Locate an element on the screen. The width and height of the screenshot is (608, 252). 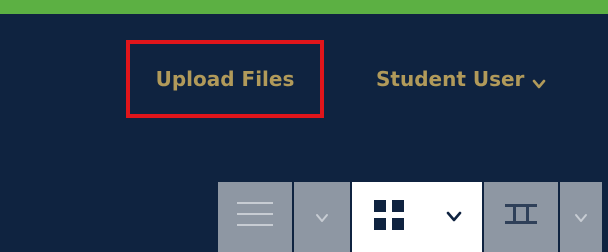
upload-files-link: Upload Files is located at coordinates (225, 79).